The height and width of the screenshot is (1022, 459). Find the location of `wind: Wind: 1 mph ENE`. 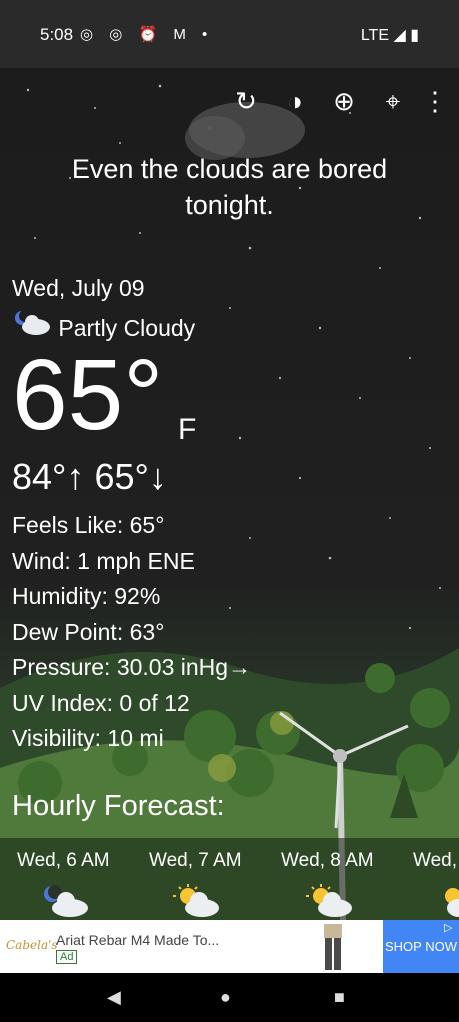

wind: Wind: 1 mph ENE is located at coordinates (103, 560).